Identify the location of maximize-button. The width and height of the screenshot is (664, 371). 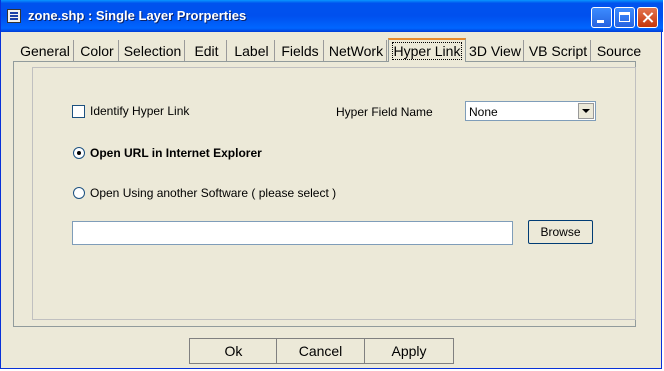
(624, 17).